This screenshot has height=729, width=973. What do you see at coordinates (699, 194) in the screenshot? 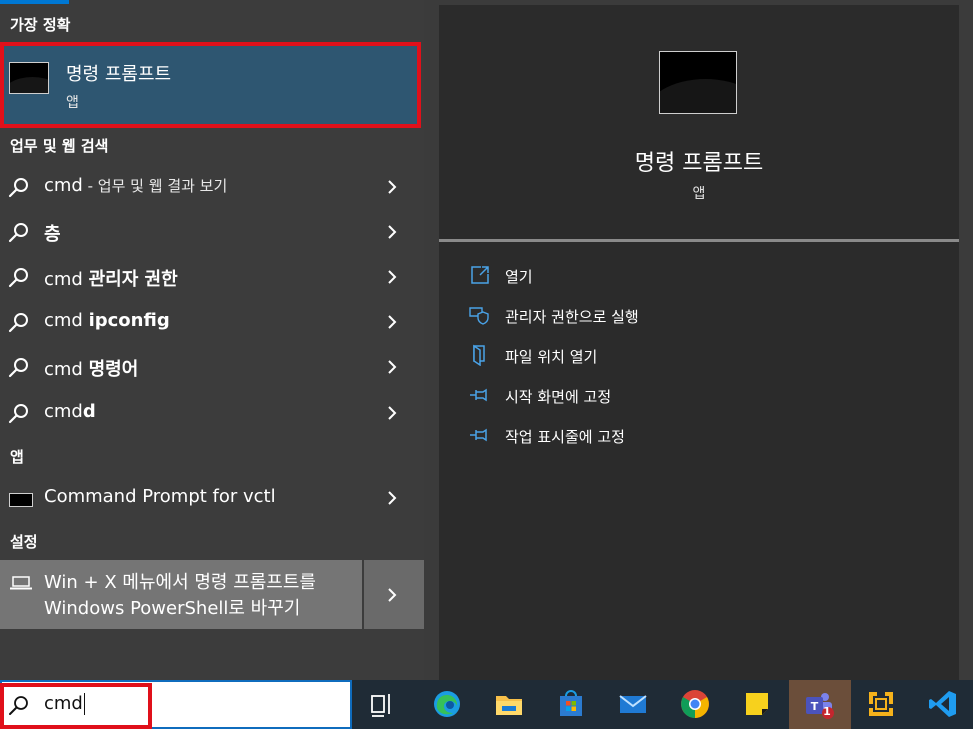
I see `detail-subtitle: 앱` at bounding box center [699, 194].